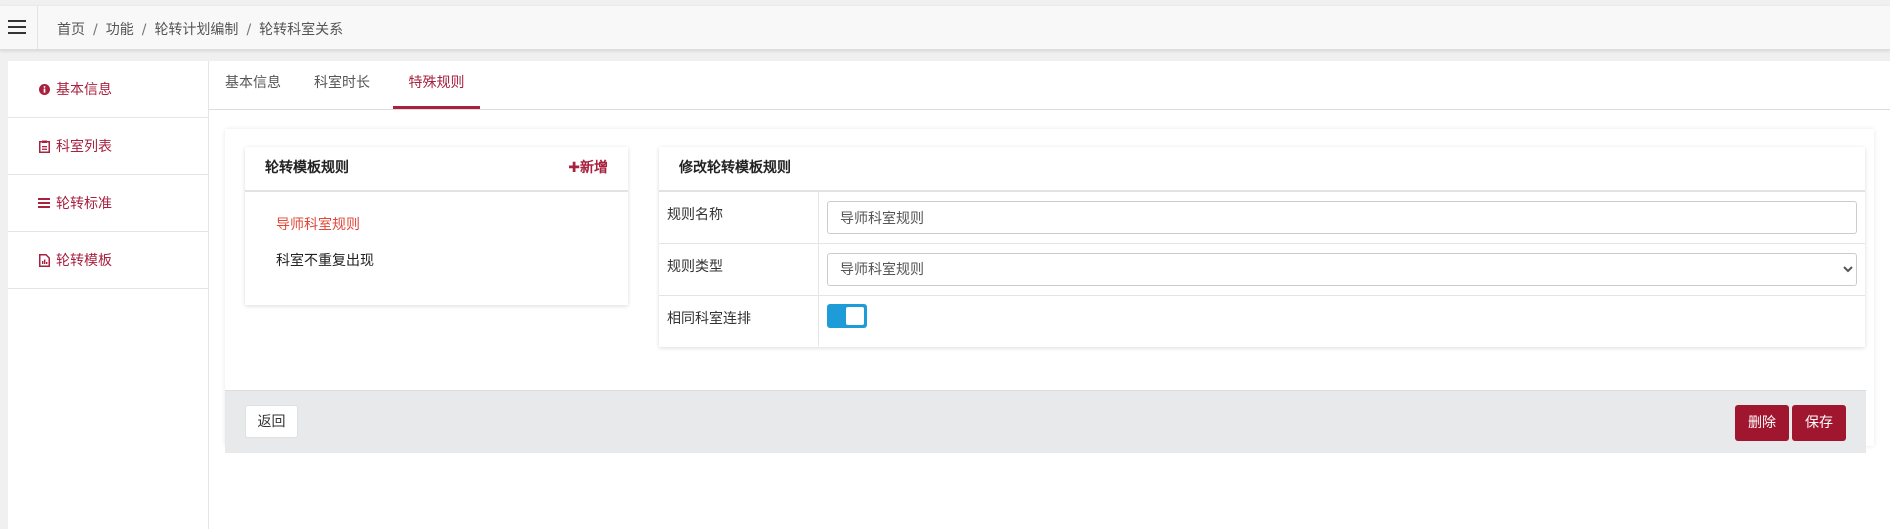 The image size is (1890, 529). Describe the element at coordinates (84, 147) in the screenshot. I see `sidebar-item-label: 科室列表` at that location.